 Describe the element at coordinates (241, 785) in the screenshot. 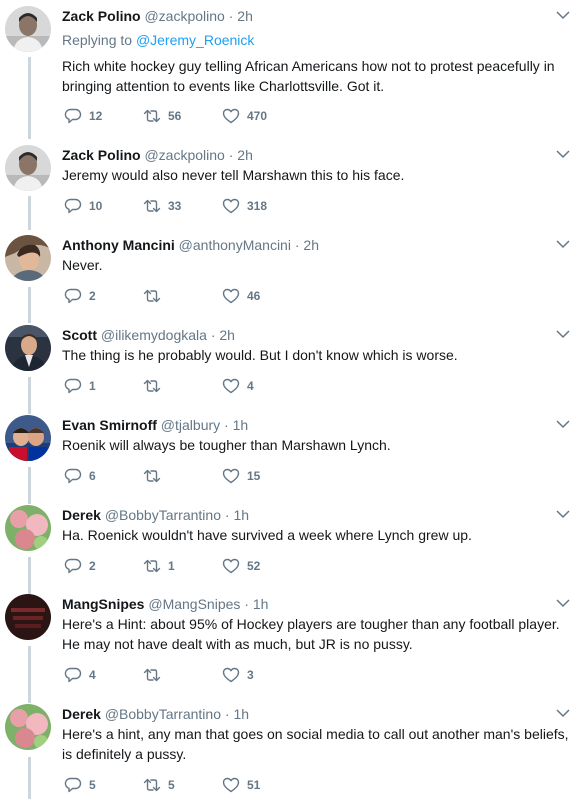

I see `like-button: 51` at that location.